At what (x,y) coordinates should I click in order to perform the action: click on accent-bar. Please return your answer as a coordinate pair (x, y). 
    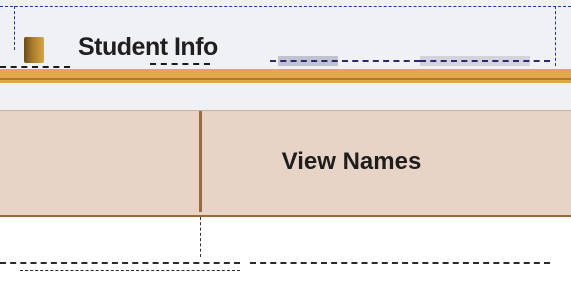
    Looking at the image, I should click on (285, 76).